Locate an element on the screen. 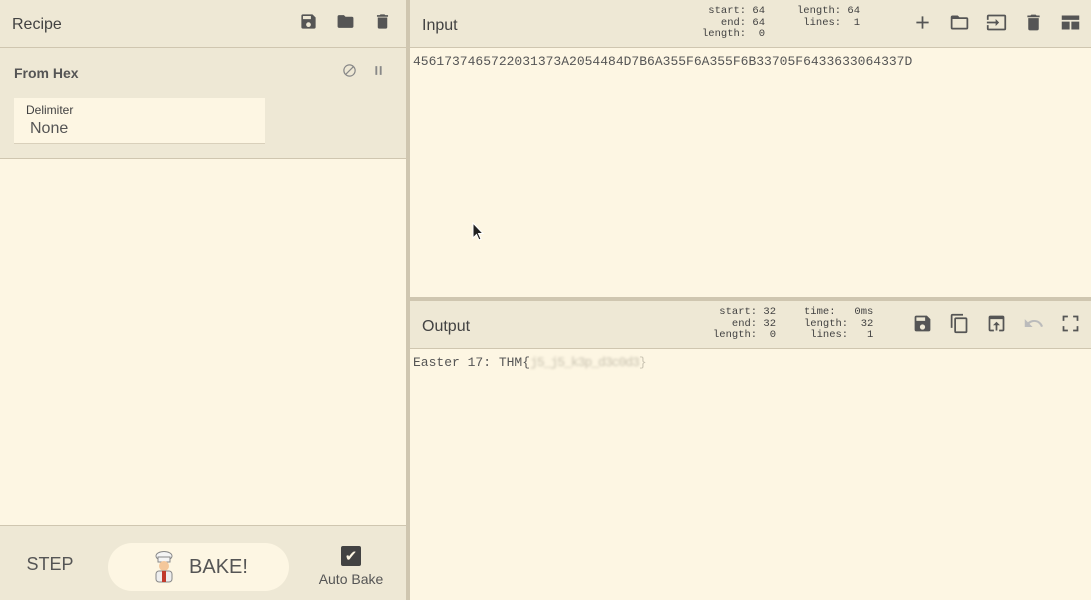 The height and width of the screenshot is (600, 1091). folder-icon is located at coordinates (345, 21).